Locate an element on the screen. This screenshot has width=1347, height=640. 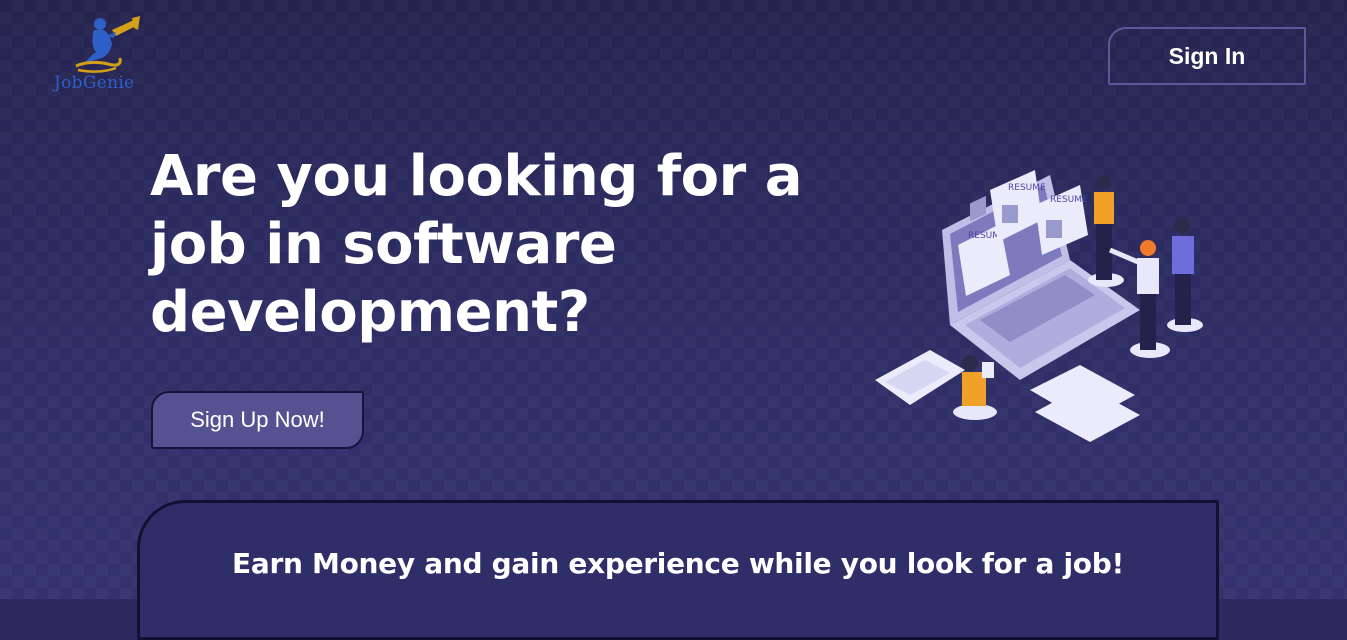
person-orange is located at coordinates (1106, 231).